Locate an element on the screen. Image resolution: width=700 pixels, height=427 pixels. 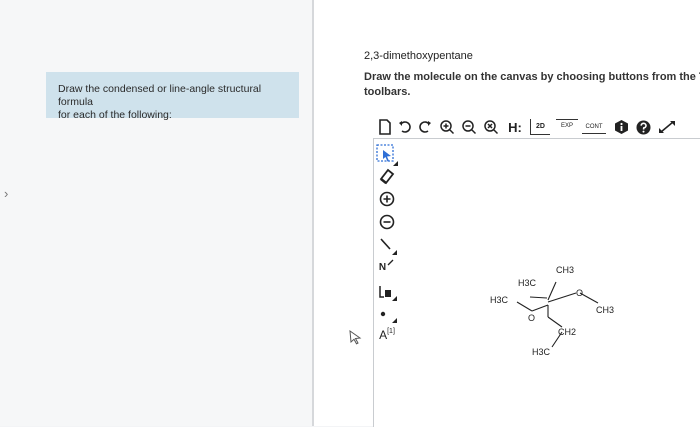
atom-n-label: N is located at coordinates (382, 267).